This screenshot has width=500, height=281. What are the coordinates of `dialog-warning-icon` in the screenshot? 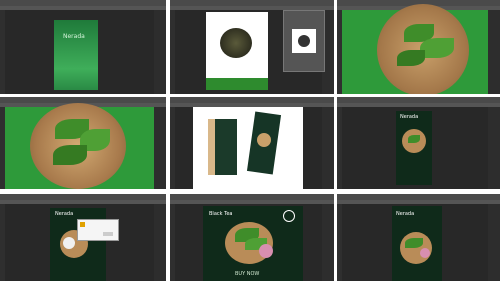 It's located at (82, 224).